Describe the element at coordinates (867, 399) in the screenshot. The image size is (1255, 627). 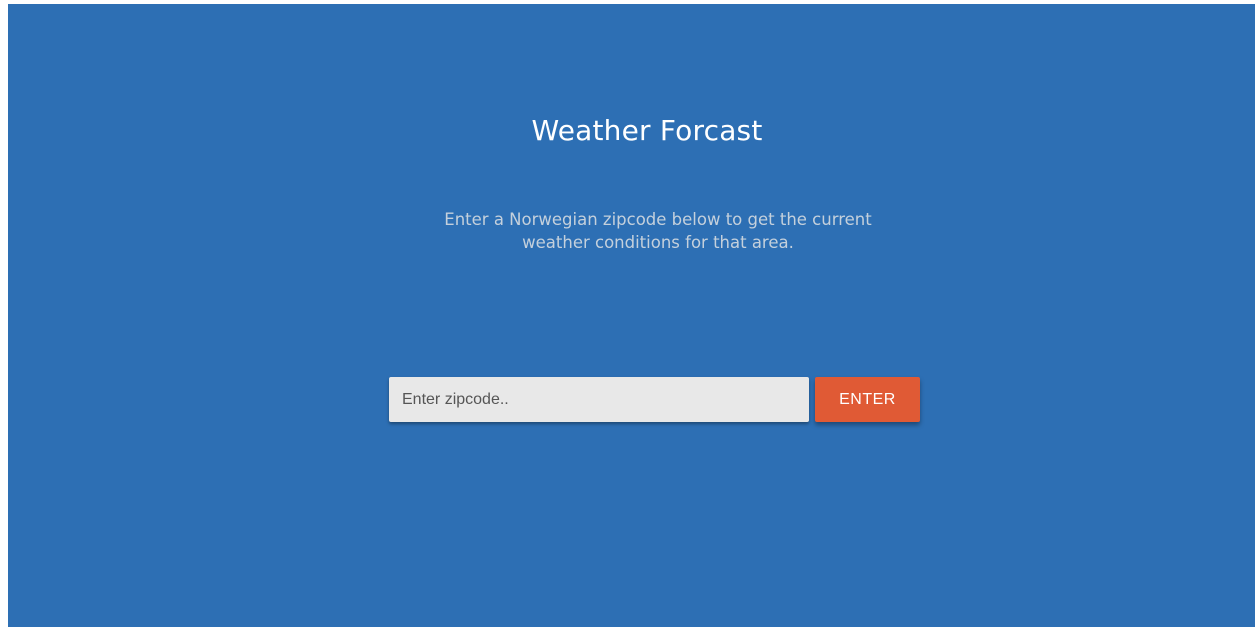
I see `enter-button: ENTER` at that location.